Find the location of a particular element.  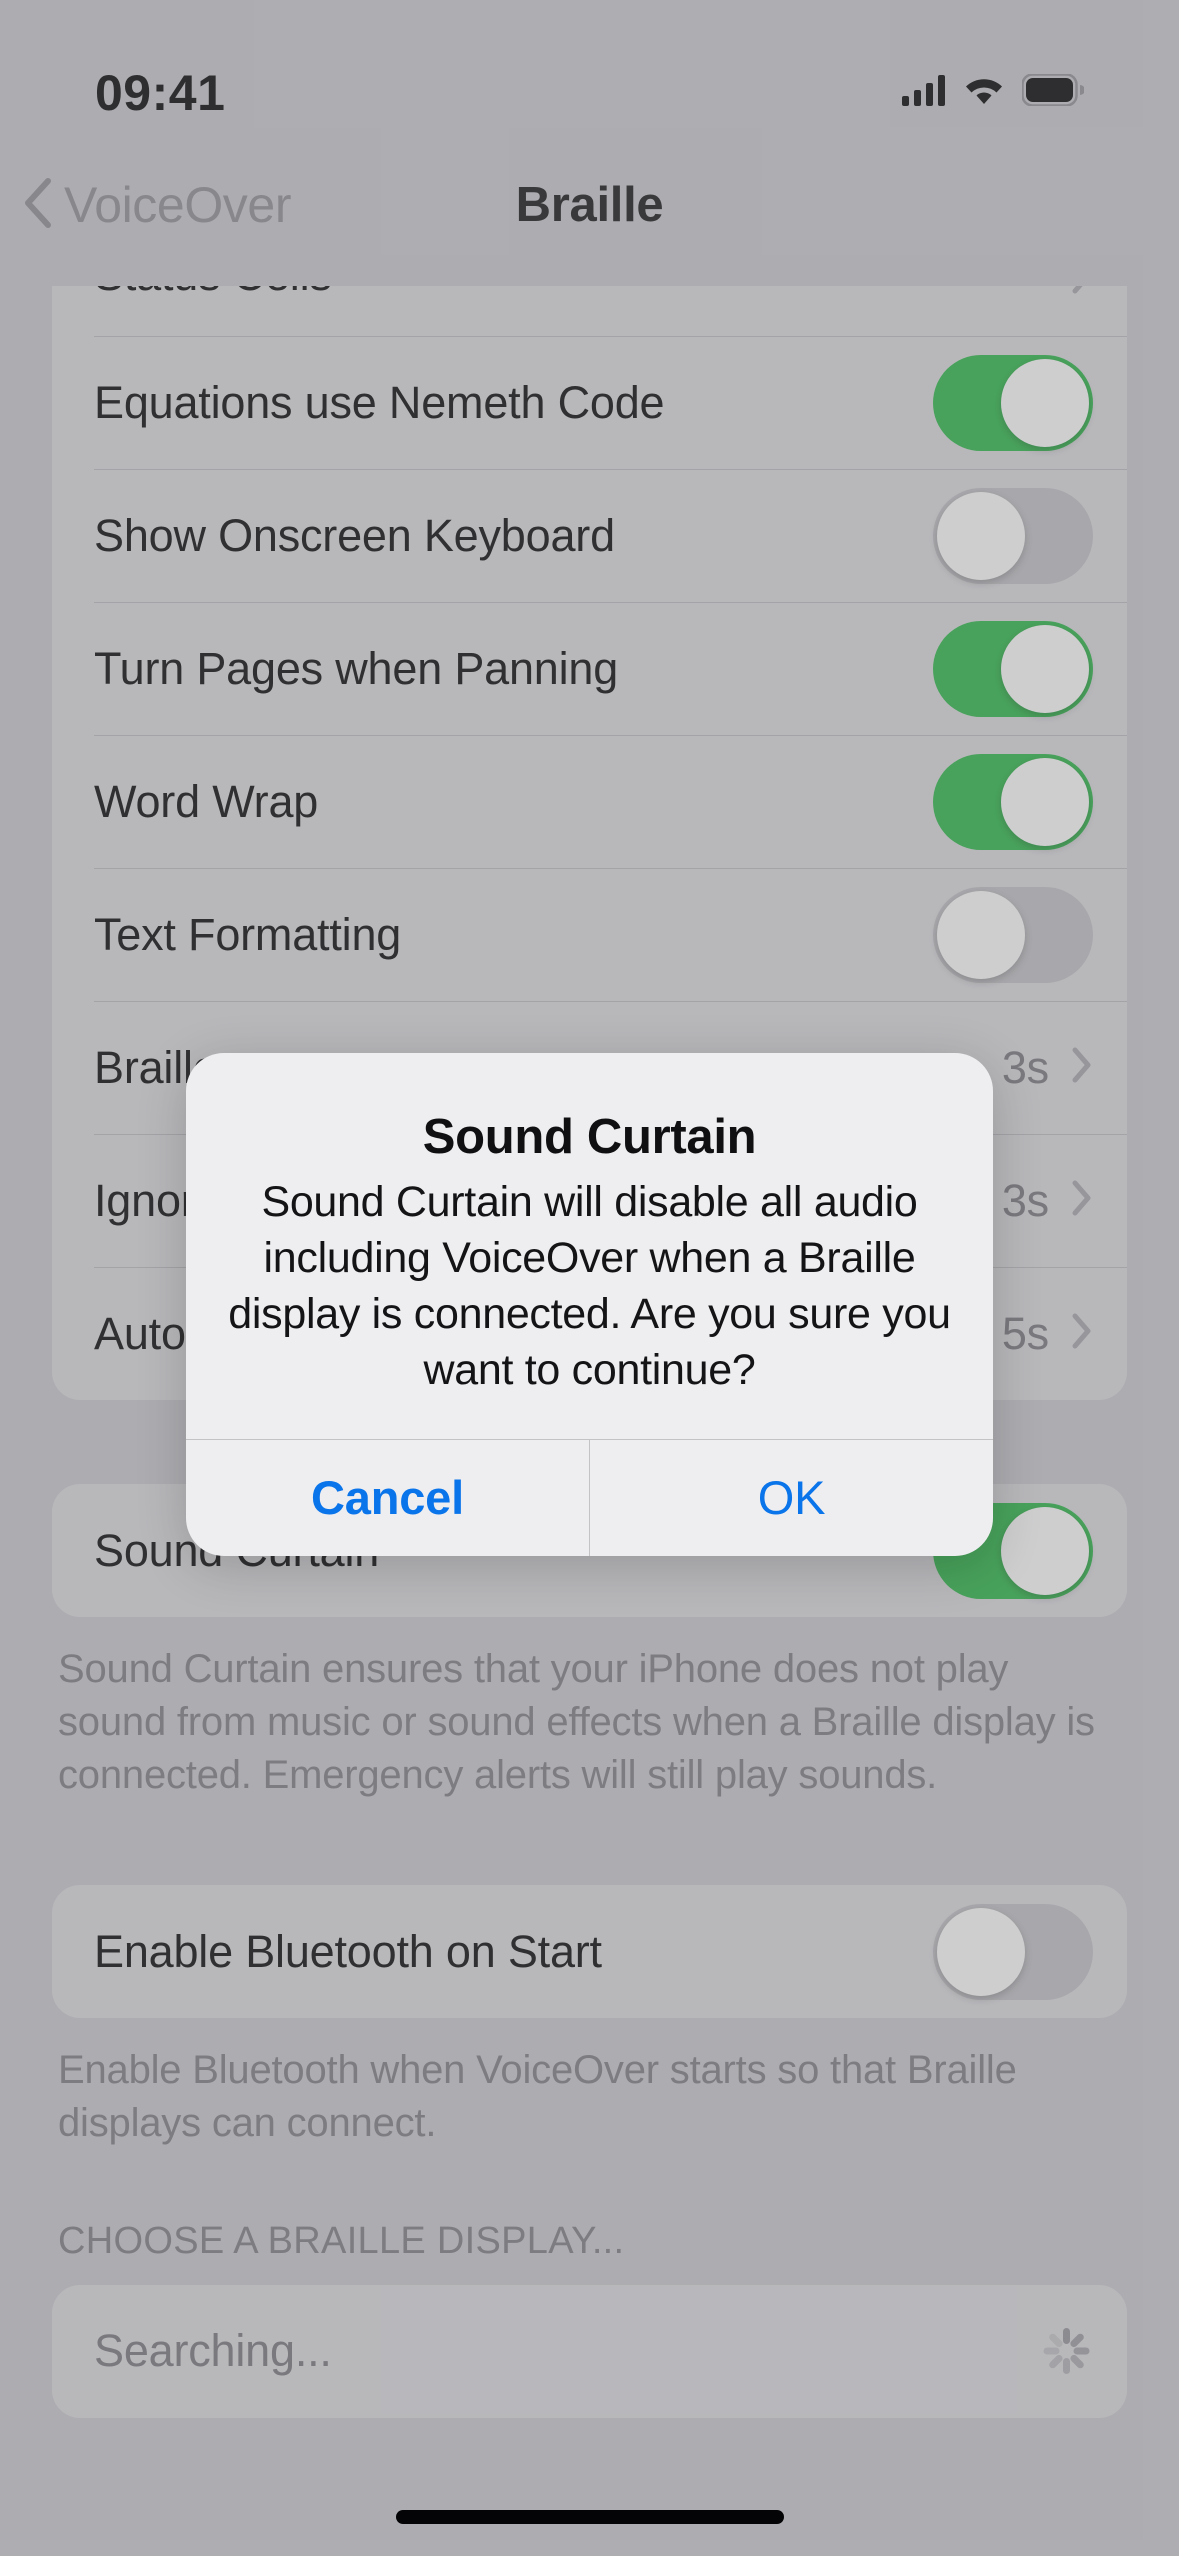

navigation-bar: VoiceOver Braille is located at coordinates (589, 205).